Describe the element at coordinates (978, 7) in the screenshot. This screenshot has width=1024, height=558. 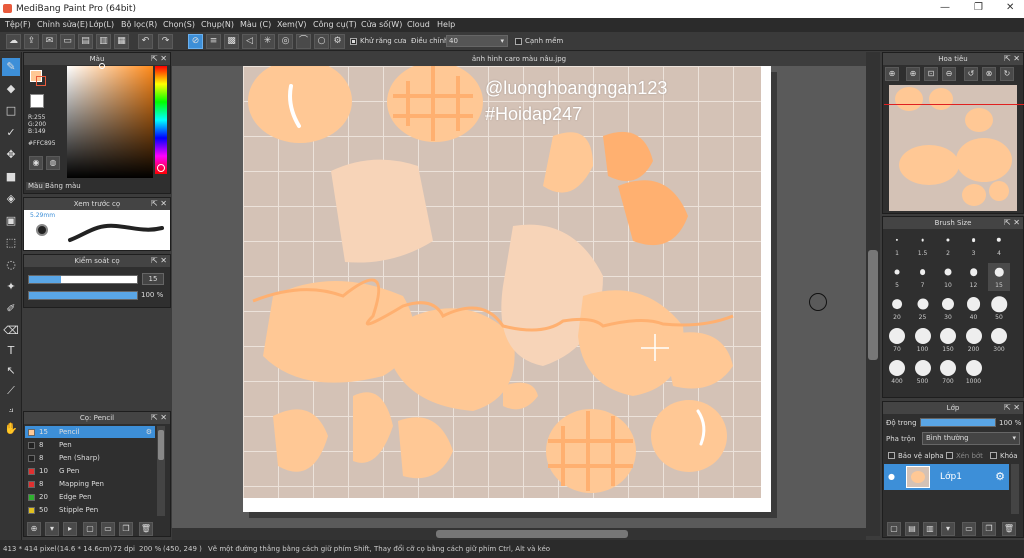
I see `maximize-button: ❐` at that location.